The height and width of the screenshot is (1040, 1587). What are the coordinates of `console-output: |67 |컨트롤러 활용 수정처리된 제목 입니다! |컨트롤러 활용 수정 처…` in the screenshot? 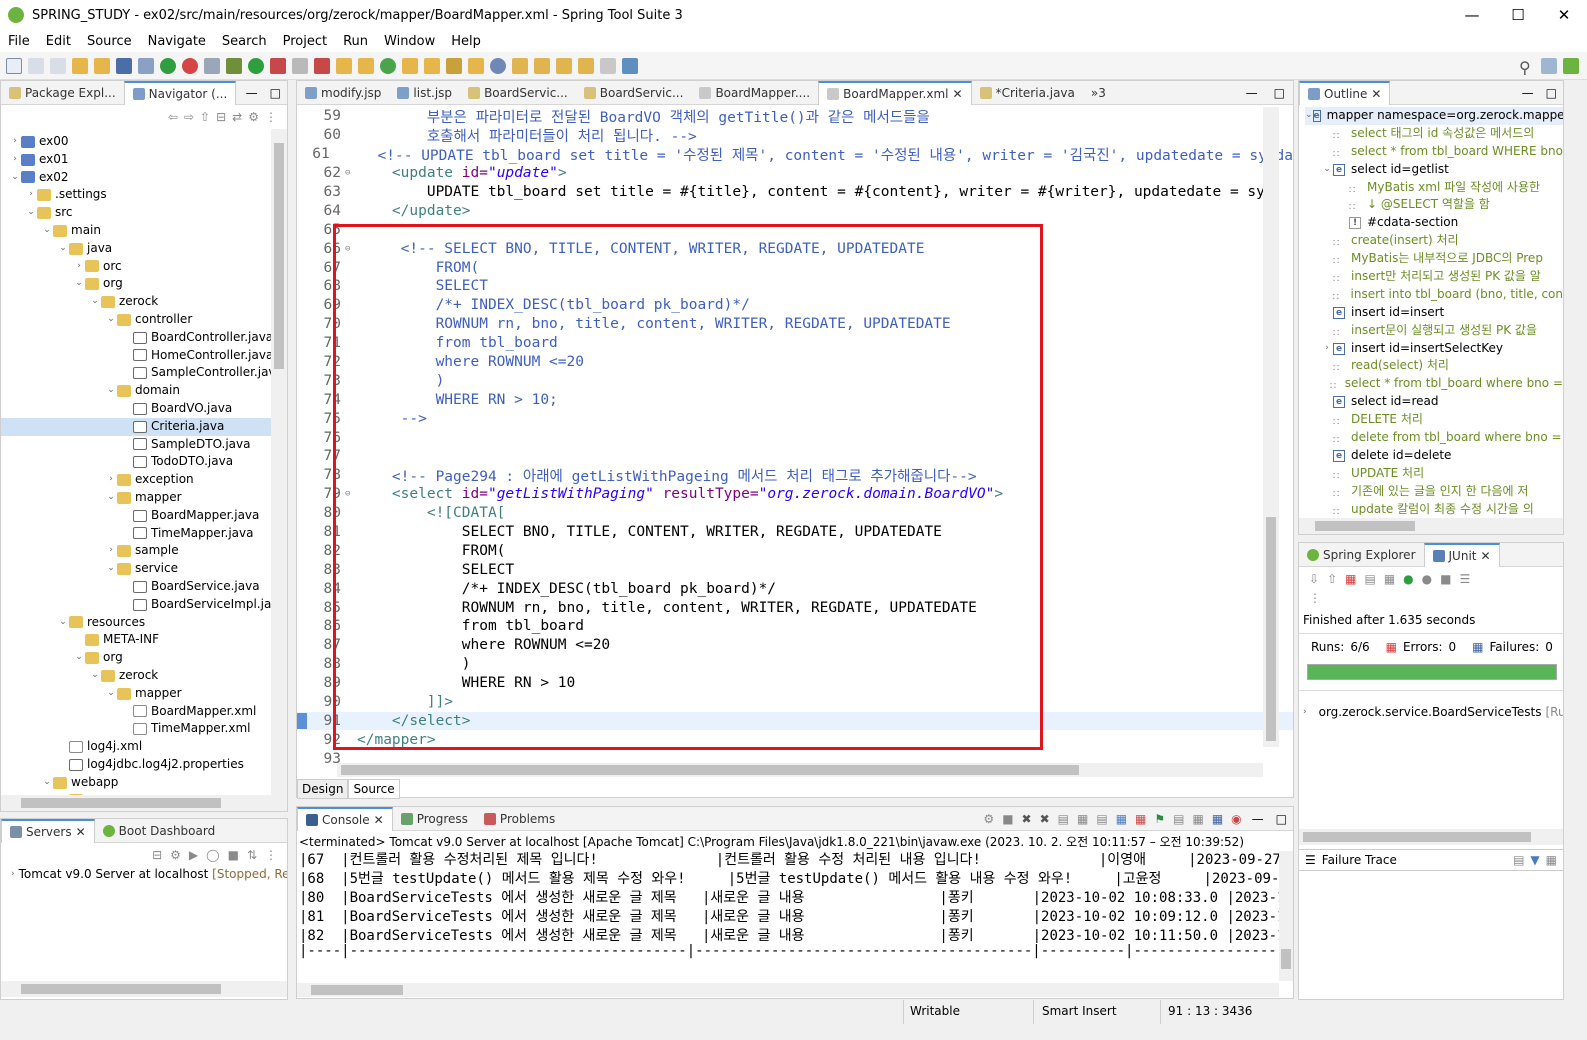 It's located at (795, 914).